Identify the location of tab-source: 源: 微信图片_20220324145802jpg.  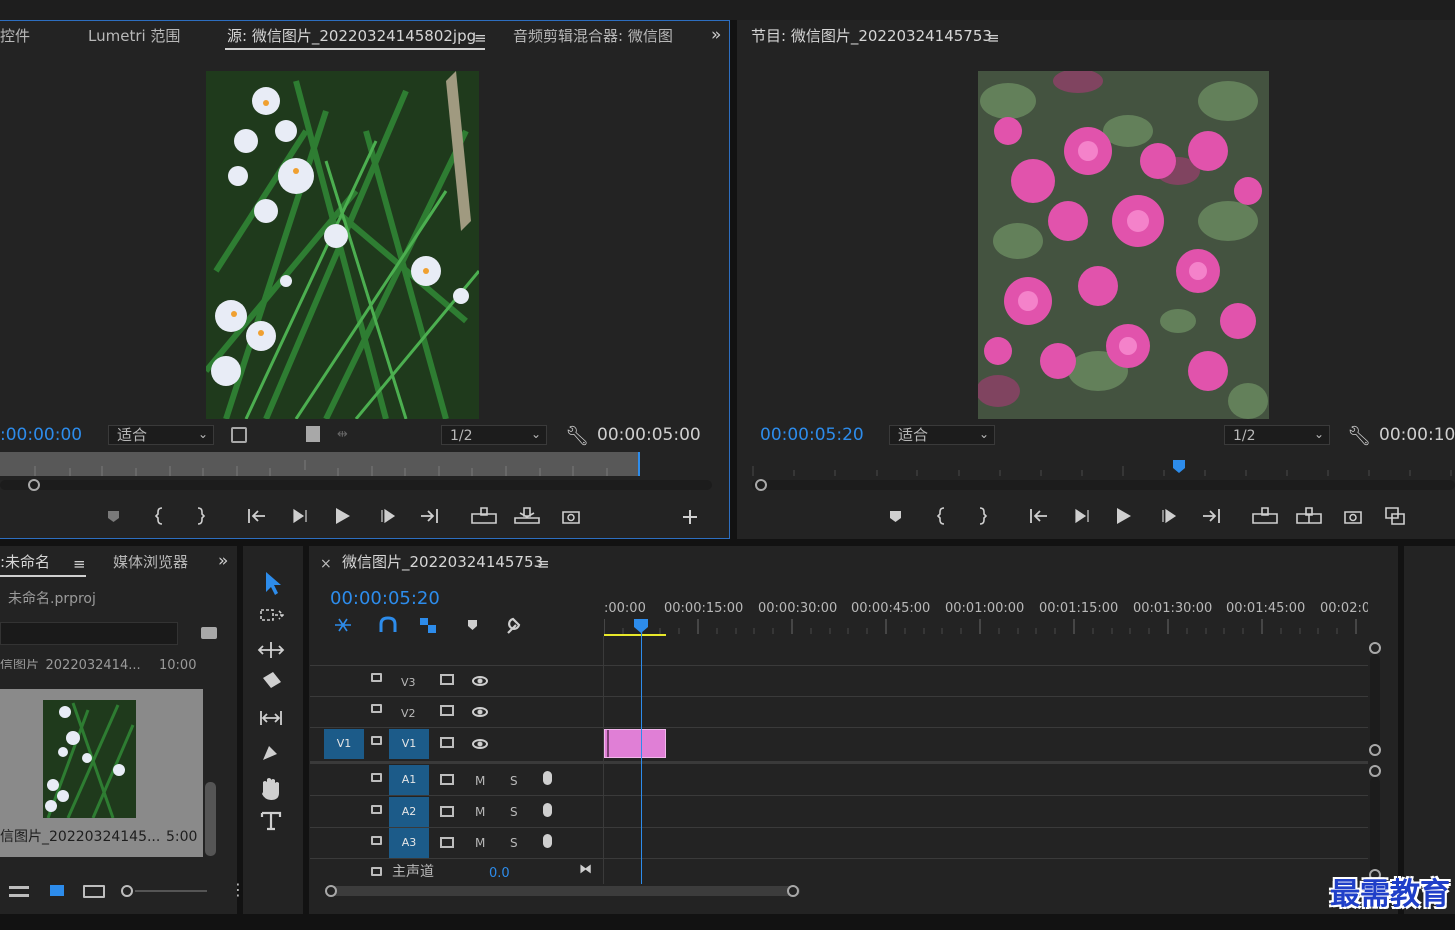
(351, 36).